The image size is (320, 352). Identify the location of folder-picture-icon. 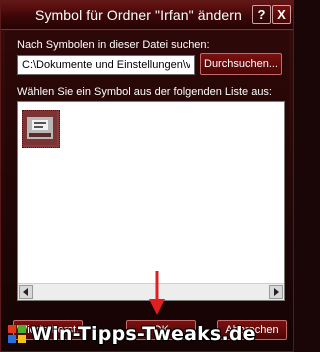
(40, 128).